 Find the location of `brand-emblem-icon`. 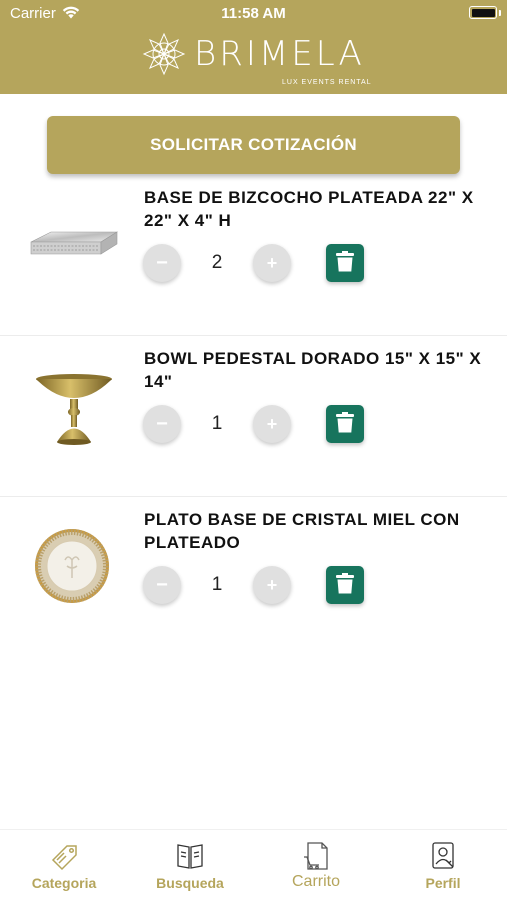

brand-emblem-icon is located at coordinates (164, 56).